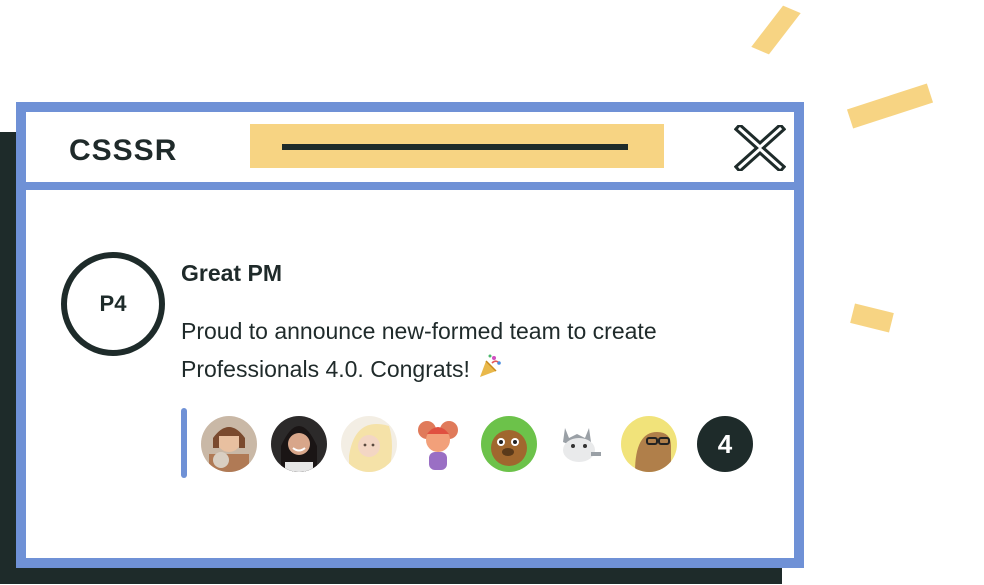 This screenshot has width=984, height=585. Describe the element at coordinates (455, 147) in the screenshot. I see `title-line` at that location.